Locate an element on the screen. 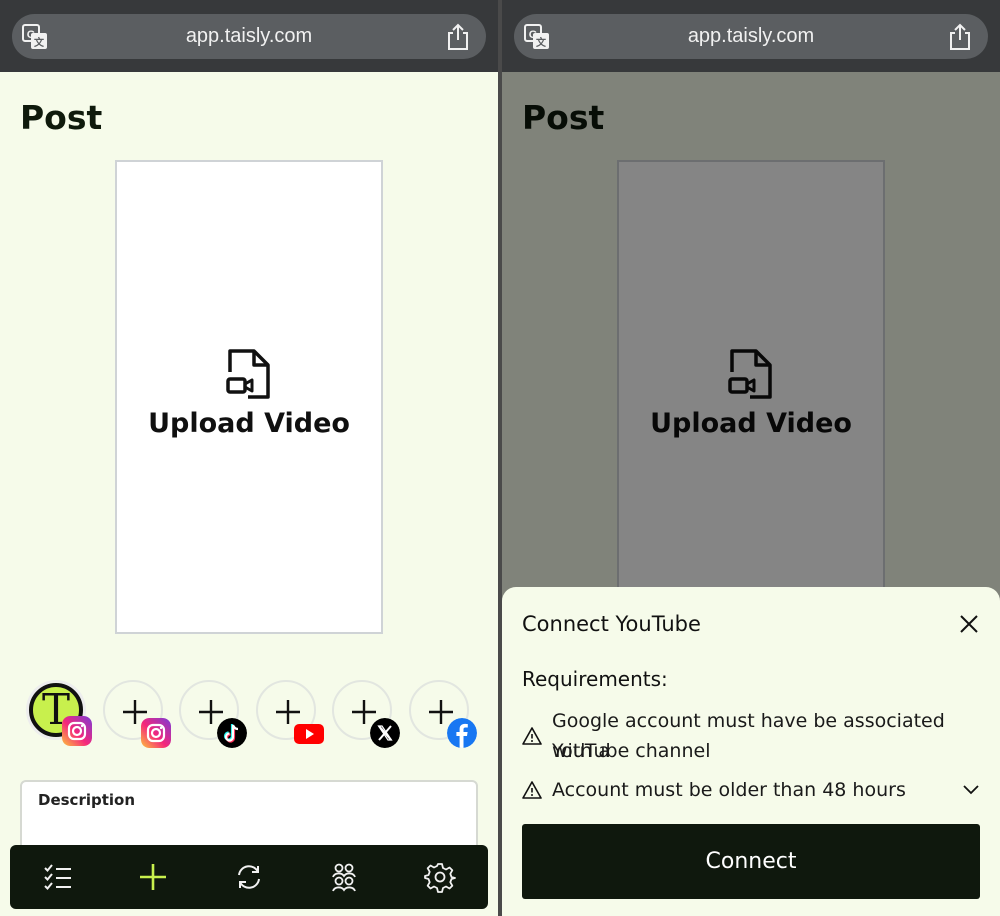 The height and width of the screenshot is (916, 1000). x-icon is located at coordinates (385, 733).